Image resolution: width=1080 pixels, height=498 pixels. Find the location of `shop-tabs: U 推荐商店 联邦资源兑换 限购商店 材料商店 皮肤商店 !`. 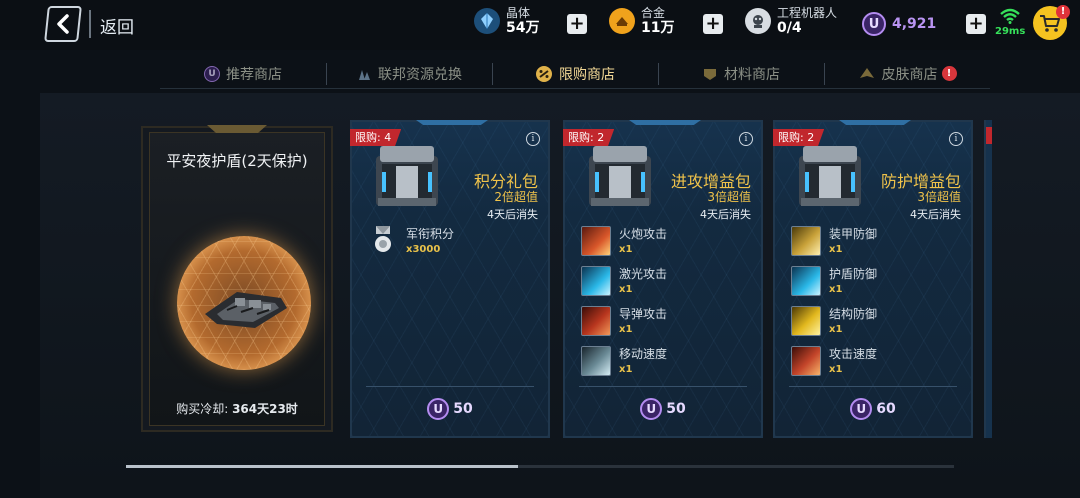

shop-tabs: U 推荐商店 联邦资源兑换 限购商店 材料商店 皮肤商店 ! is located at coordinates (575, 74).